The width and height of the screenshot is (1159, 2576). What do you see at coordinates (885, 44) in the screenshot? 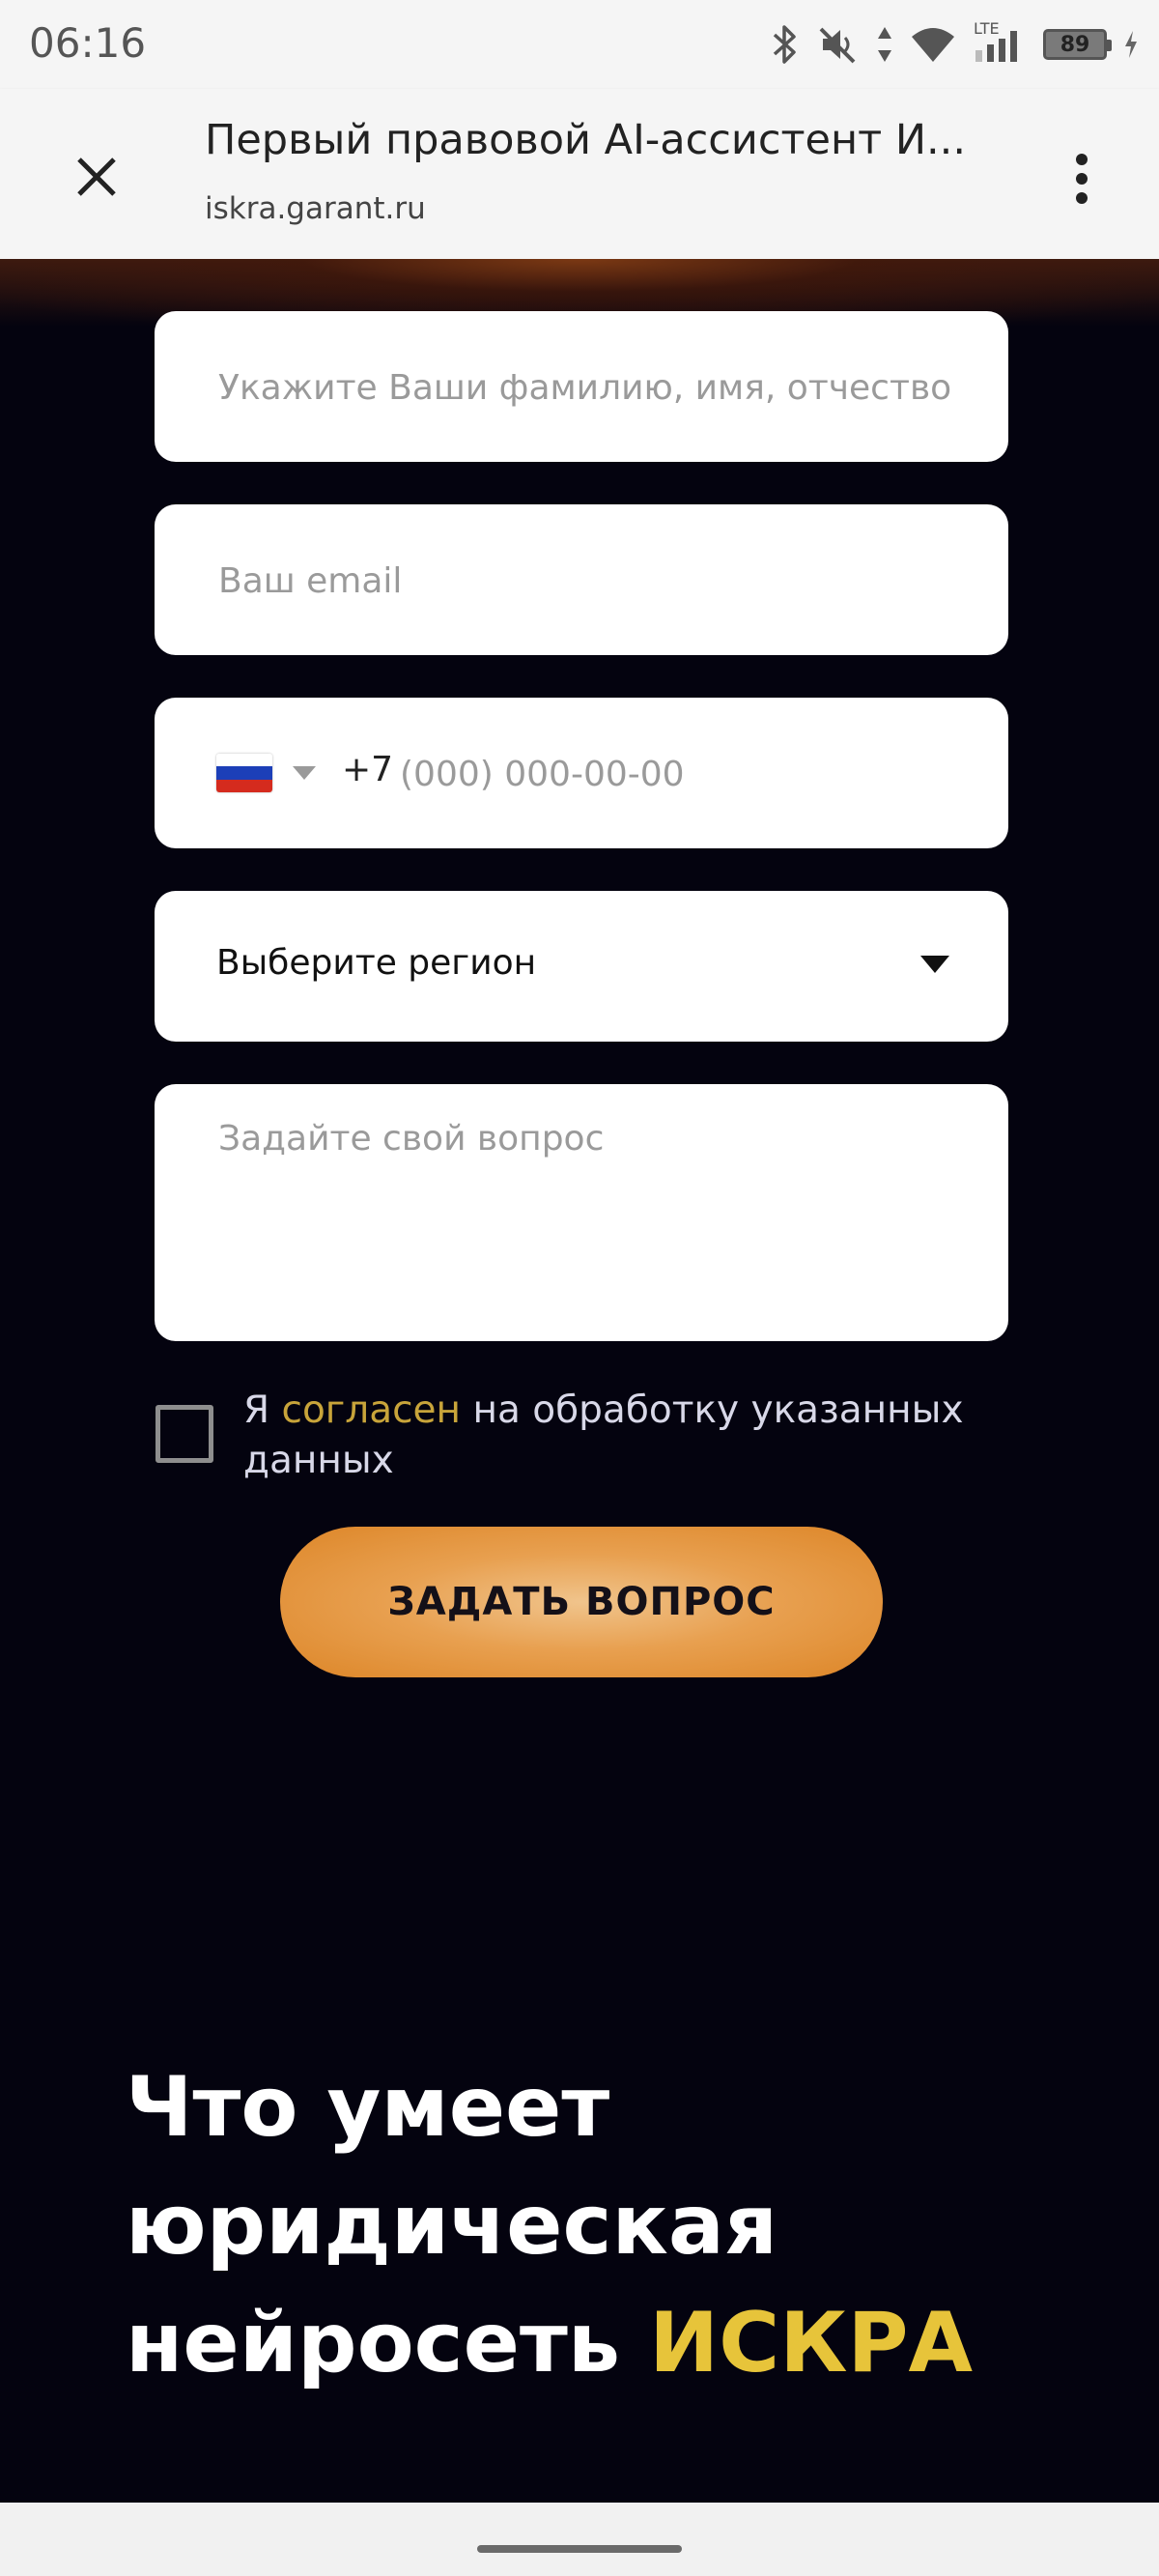
I see `data-arrows-icon` at bounding box center [885, 44].